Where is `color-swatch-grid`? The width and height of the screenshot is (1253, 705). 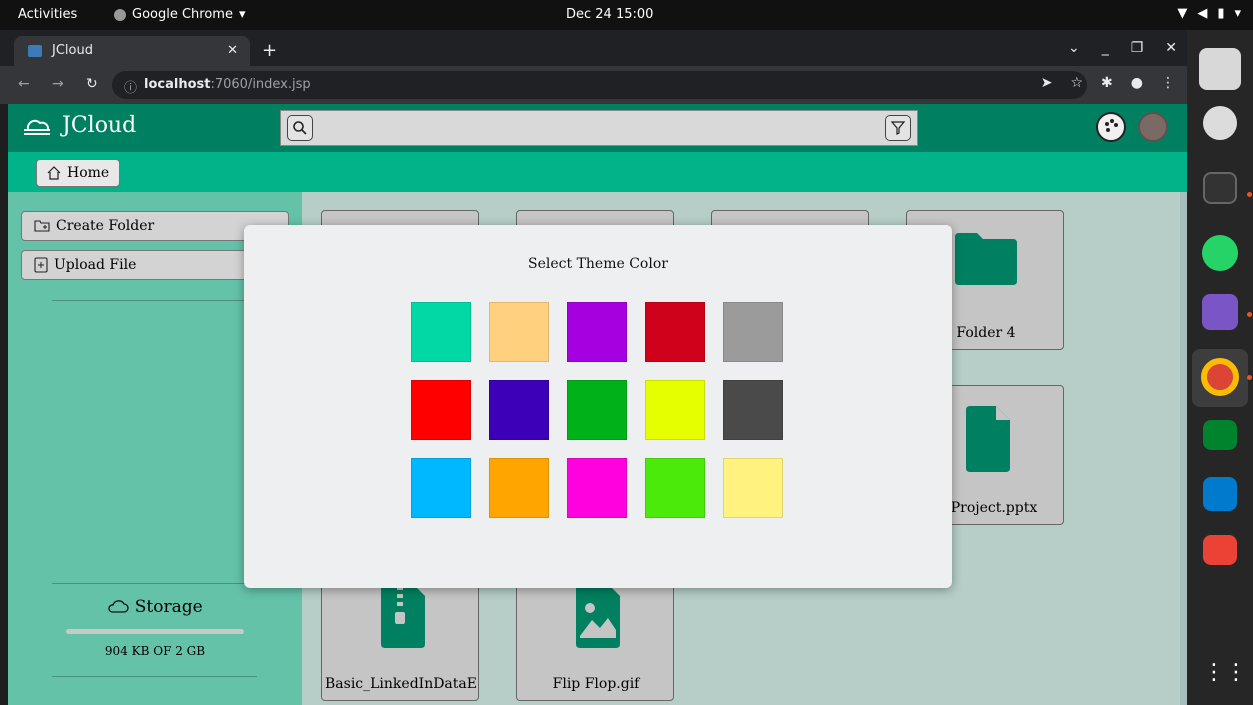
color-swatch-grid is located at coordinates (597, 410).